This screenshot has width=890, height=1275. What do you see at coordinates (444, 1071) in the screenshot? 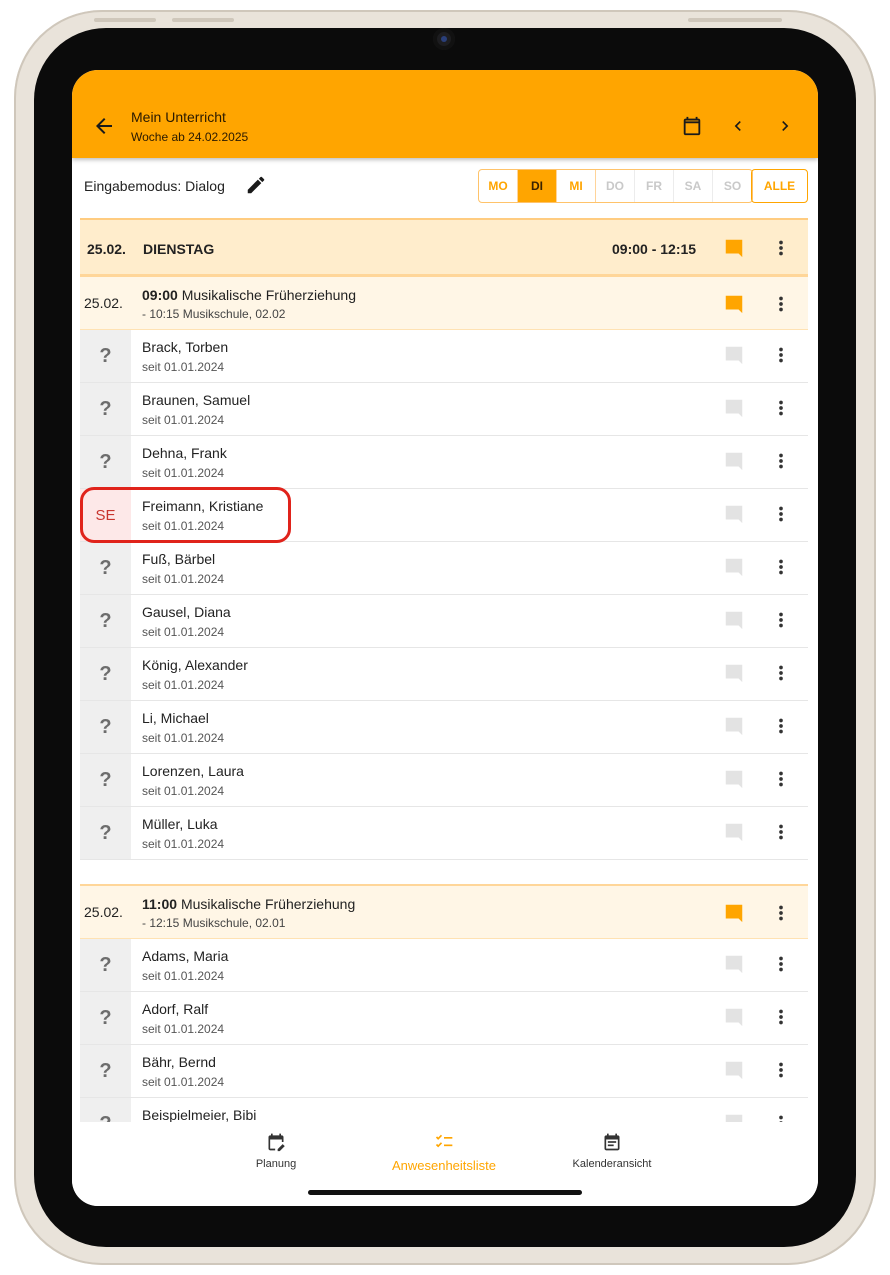
I see `student-row: ? Bähr, Bernd seit 01.01.2024` at bounding box center [444, 1071].